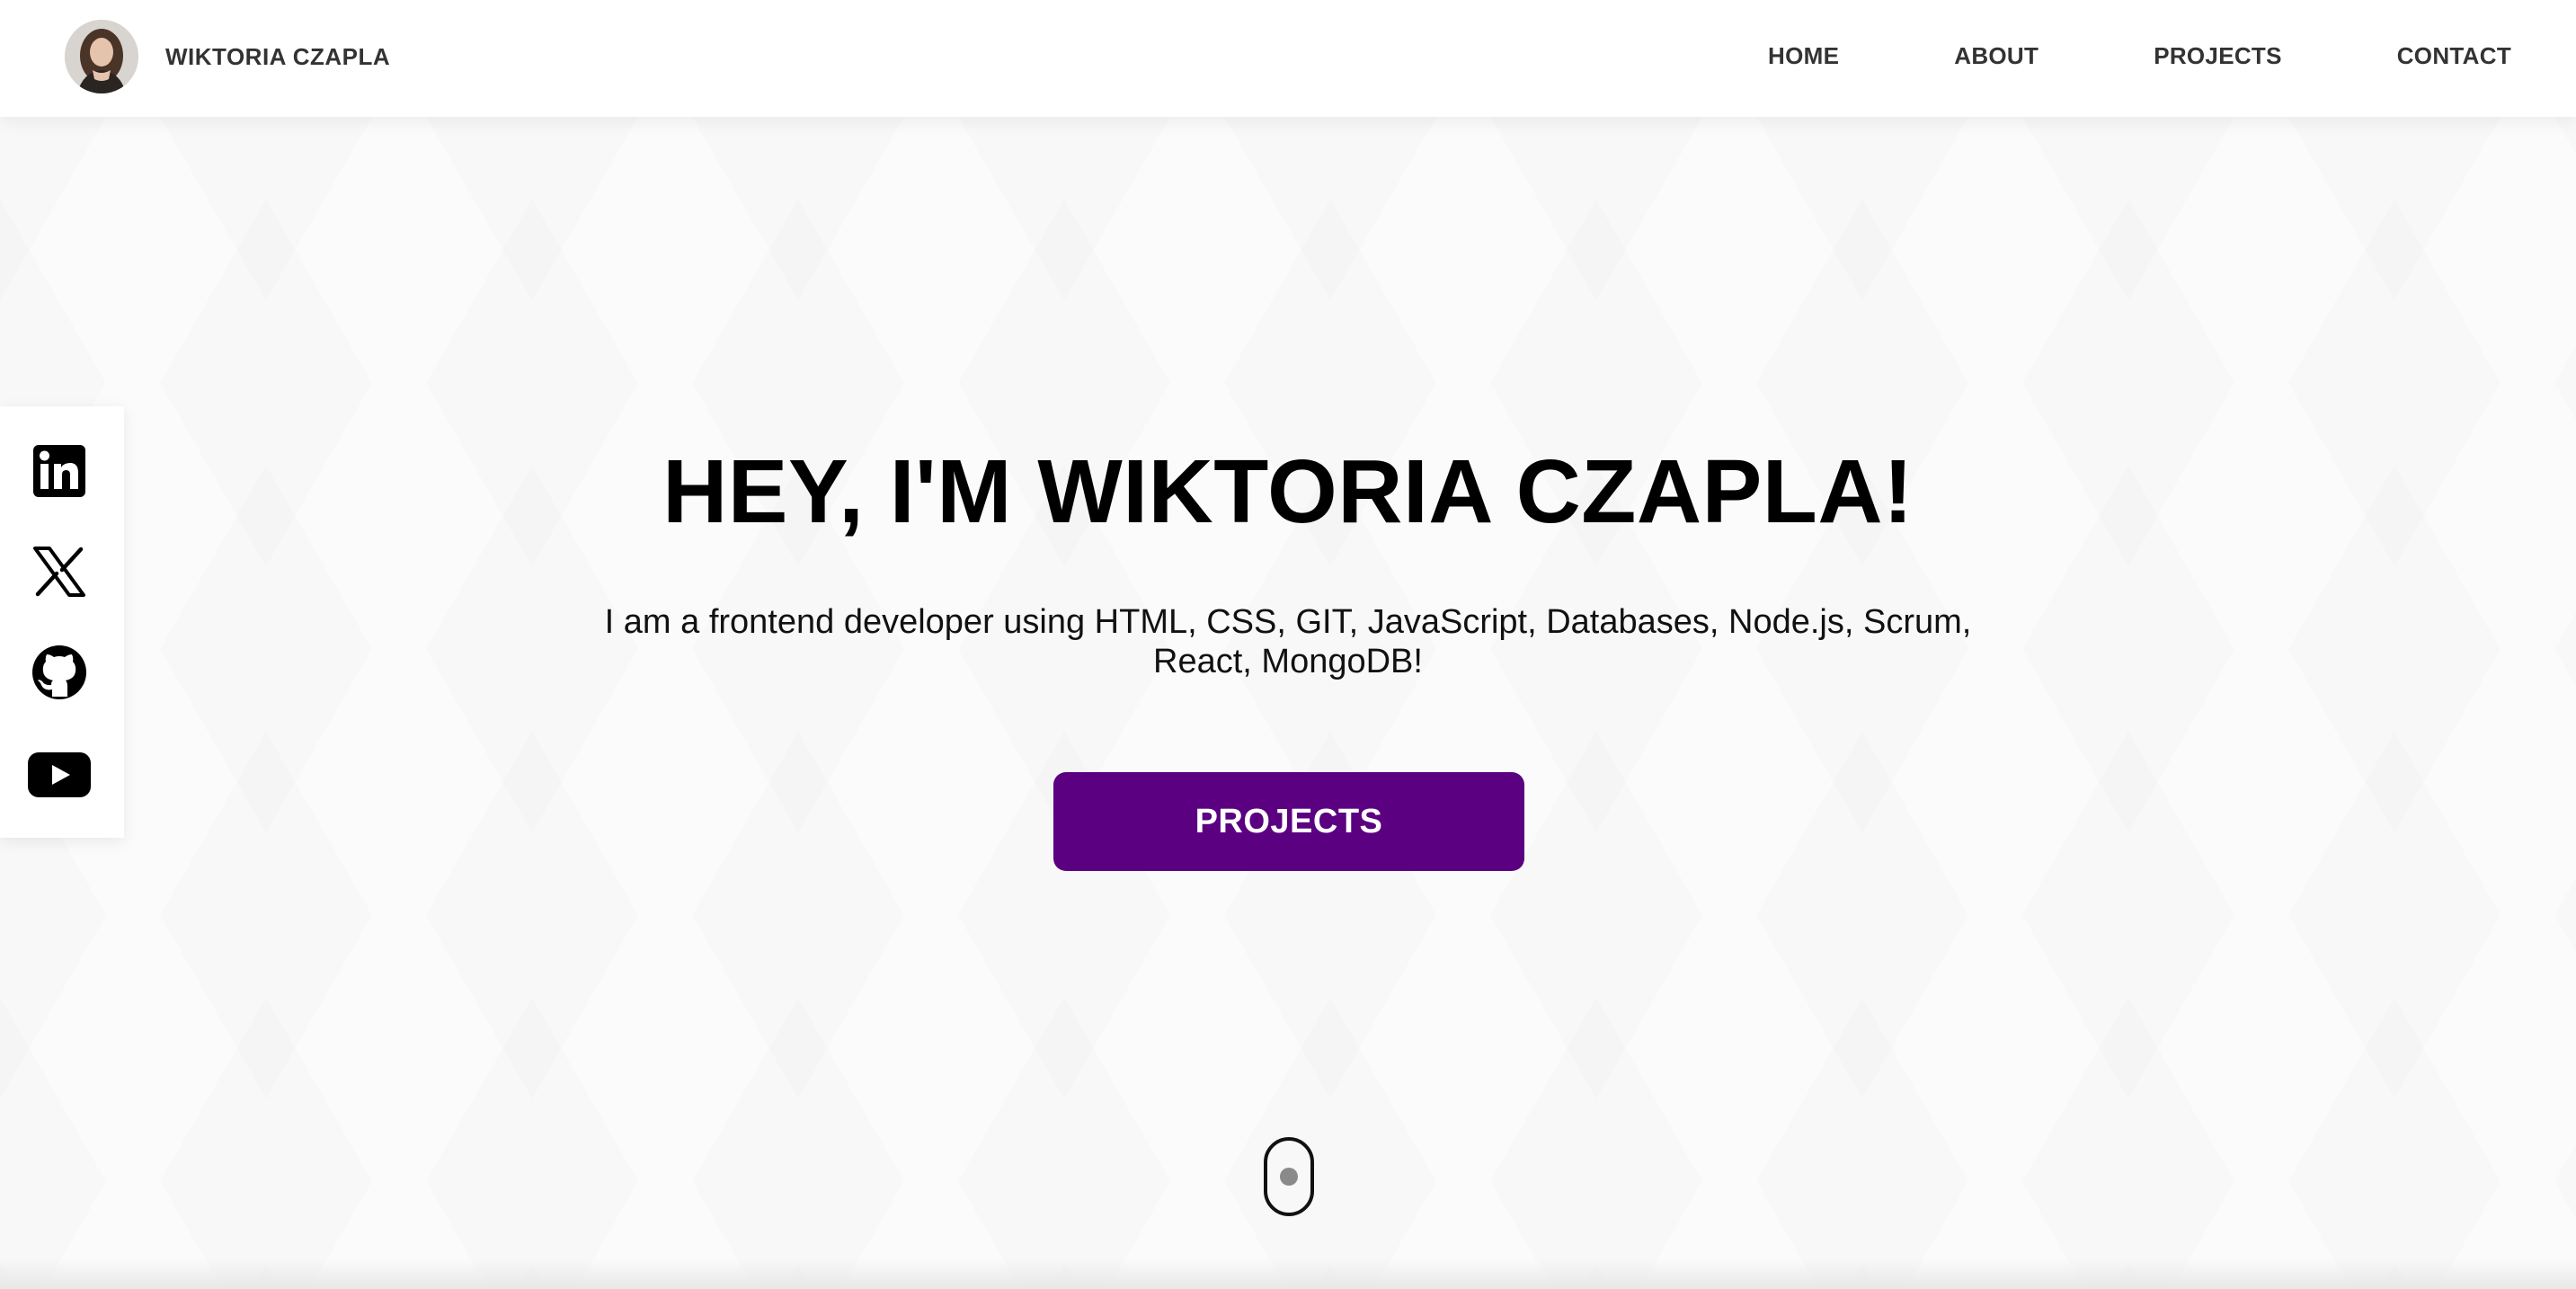 The height and width of the screenshot is (1289, 2576). What do you see at coordinates (2218, 56) in the screenshot?
I see `nav-projects: PROJECTS` at bounding box center [2218, 56].